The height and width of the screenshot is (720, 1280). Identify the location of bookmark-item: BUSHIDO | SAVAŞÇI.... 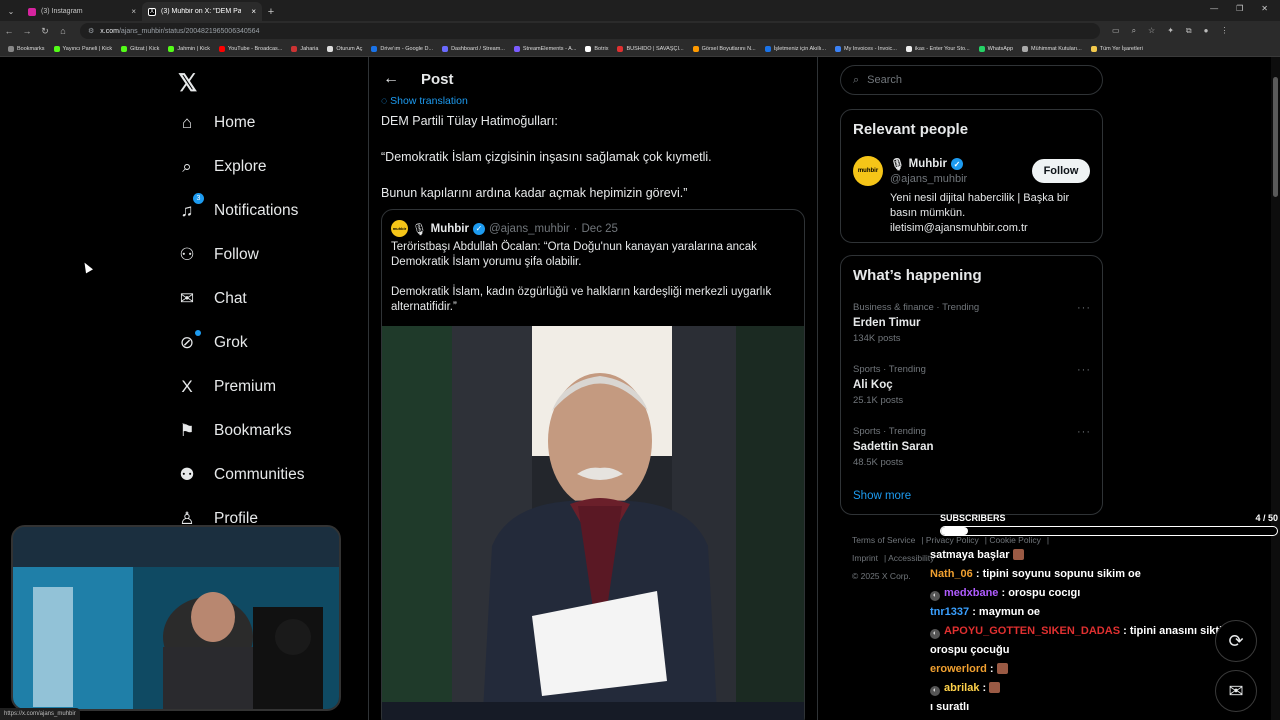
(650, 48).